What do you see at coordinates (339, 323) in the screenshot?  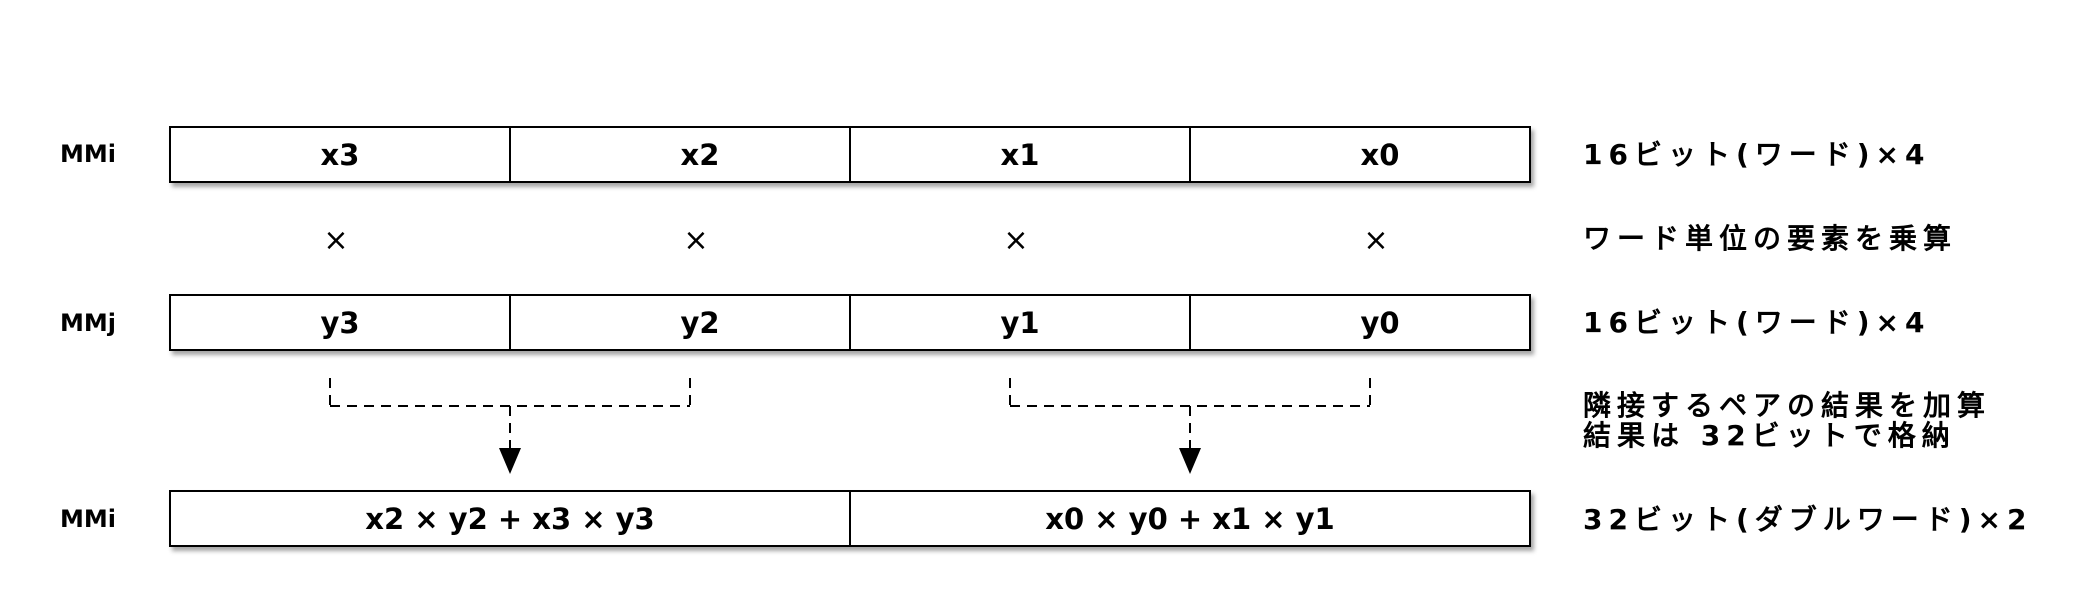 I see `cell-y3: y3` at bounding box center [339, 323].